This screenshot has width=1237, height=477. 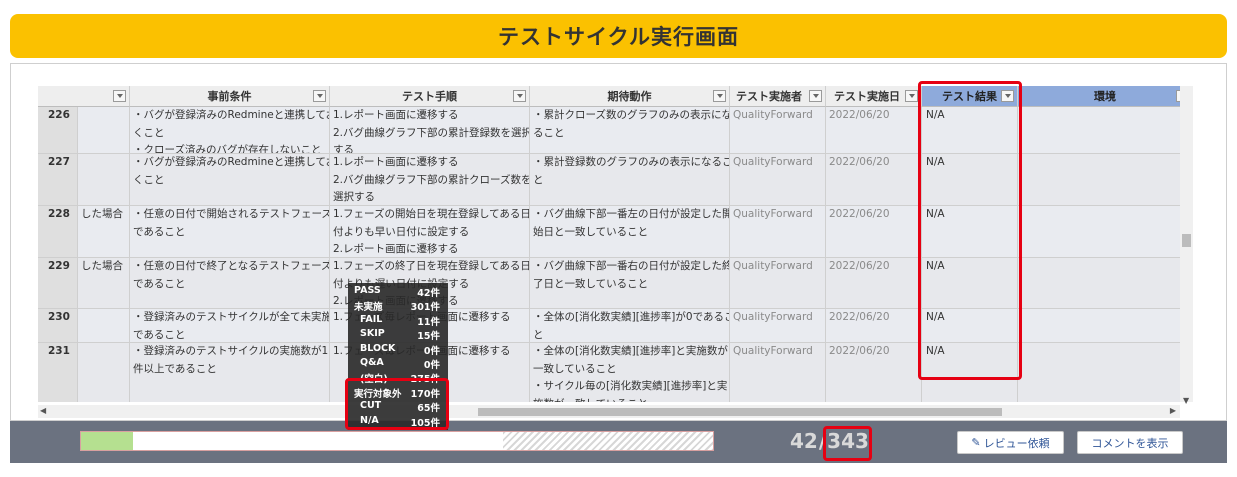 What do you see at coordinates (425, 308) in the screenshot?
I see `tooltip-value: 301件` at bounding box center [425, 308].